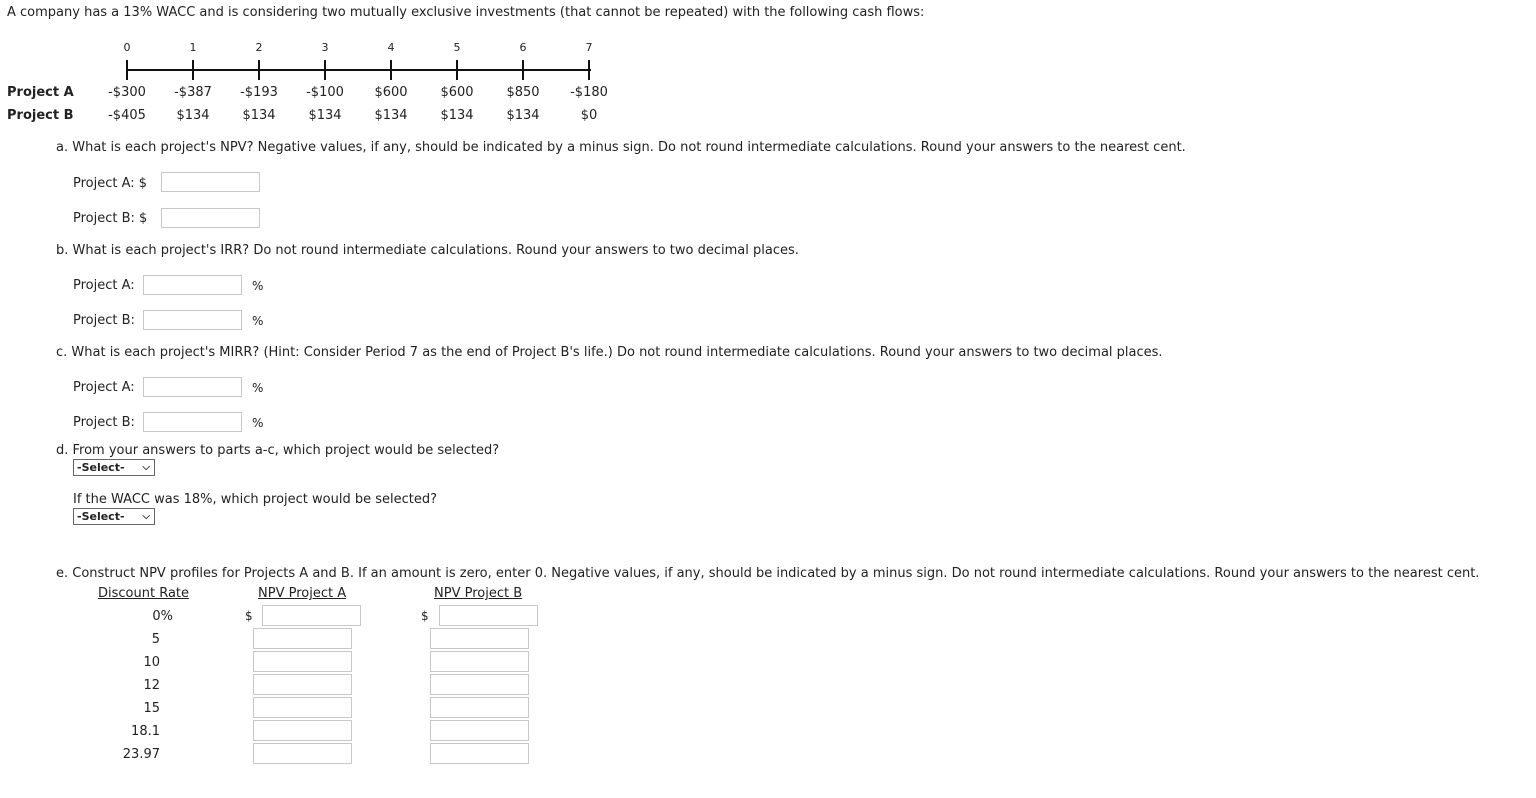  Describe the element at coordinates (151, 685) in the screenshot. I see `discount-rate-value: 12` at that location.